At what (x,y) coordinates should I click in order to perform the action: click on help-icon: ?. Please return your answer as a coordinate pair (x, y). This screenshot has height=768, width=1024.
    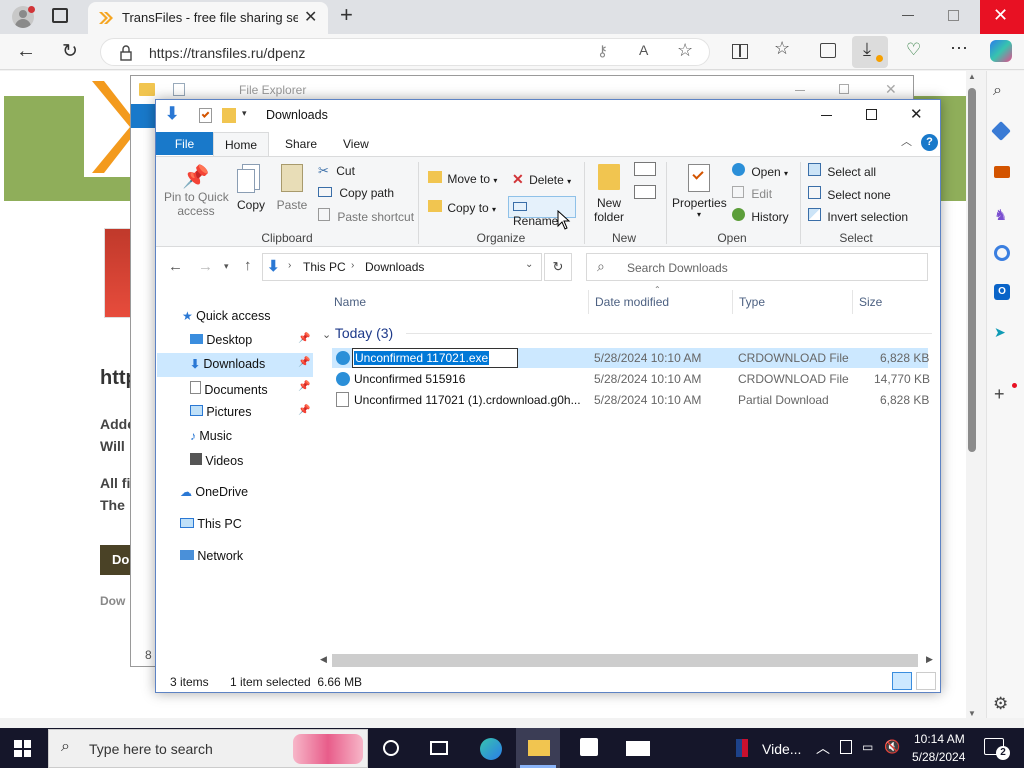
    Looking at the image, I should click on (929, 142).